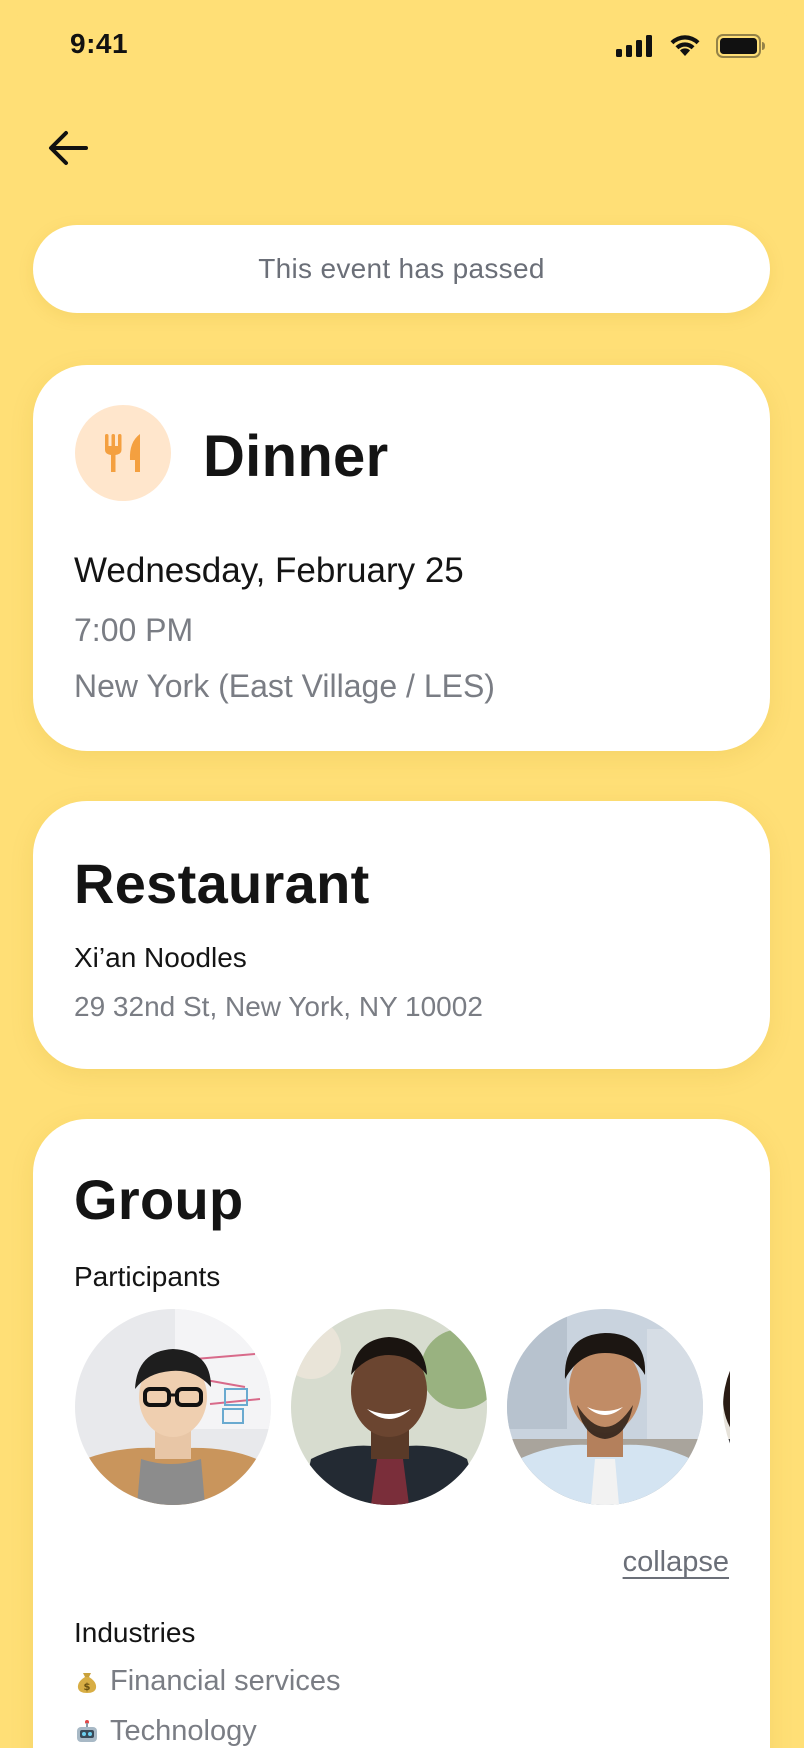 Image resolution: width=804 pixels, height=1748 pixels. What do you see at coordinates (147, 1276) in the screenshot?
I see `participants-label: Participants` at bounding box center [147, 1276].